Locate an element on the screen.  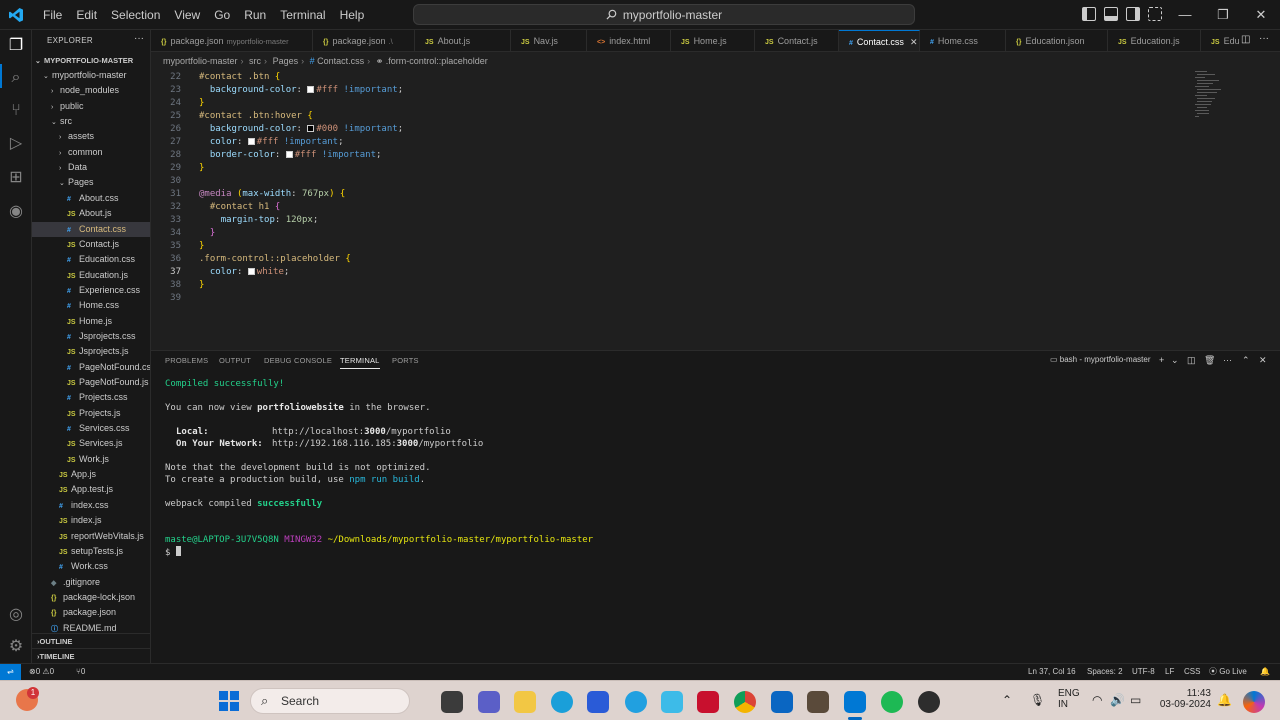
maximize-panel-icon: ⌃ is located at coordinates (1246, 360).